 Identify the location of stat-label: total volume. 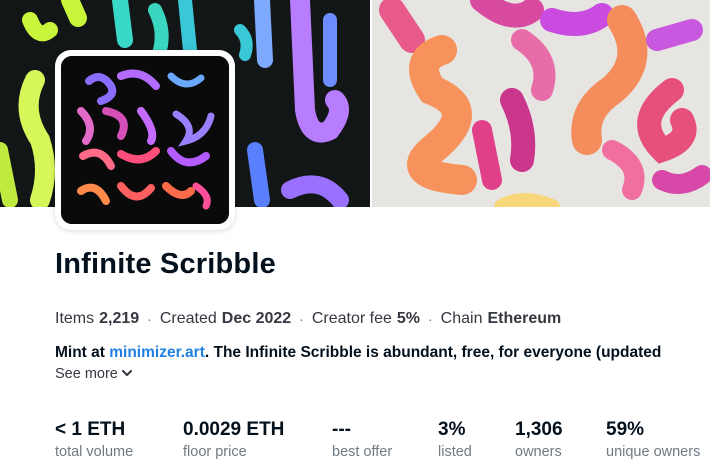
(94, 452).